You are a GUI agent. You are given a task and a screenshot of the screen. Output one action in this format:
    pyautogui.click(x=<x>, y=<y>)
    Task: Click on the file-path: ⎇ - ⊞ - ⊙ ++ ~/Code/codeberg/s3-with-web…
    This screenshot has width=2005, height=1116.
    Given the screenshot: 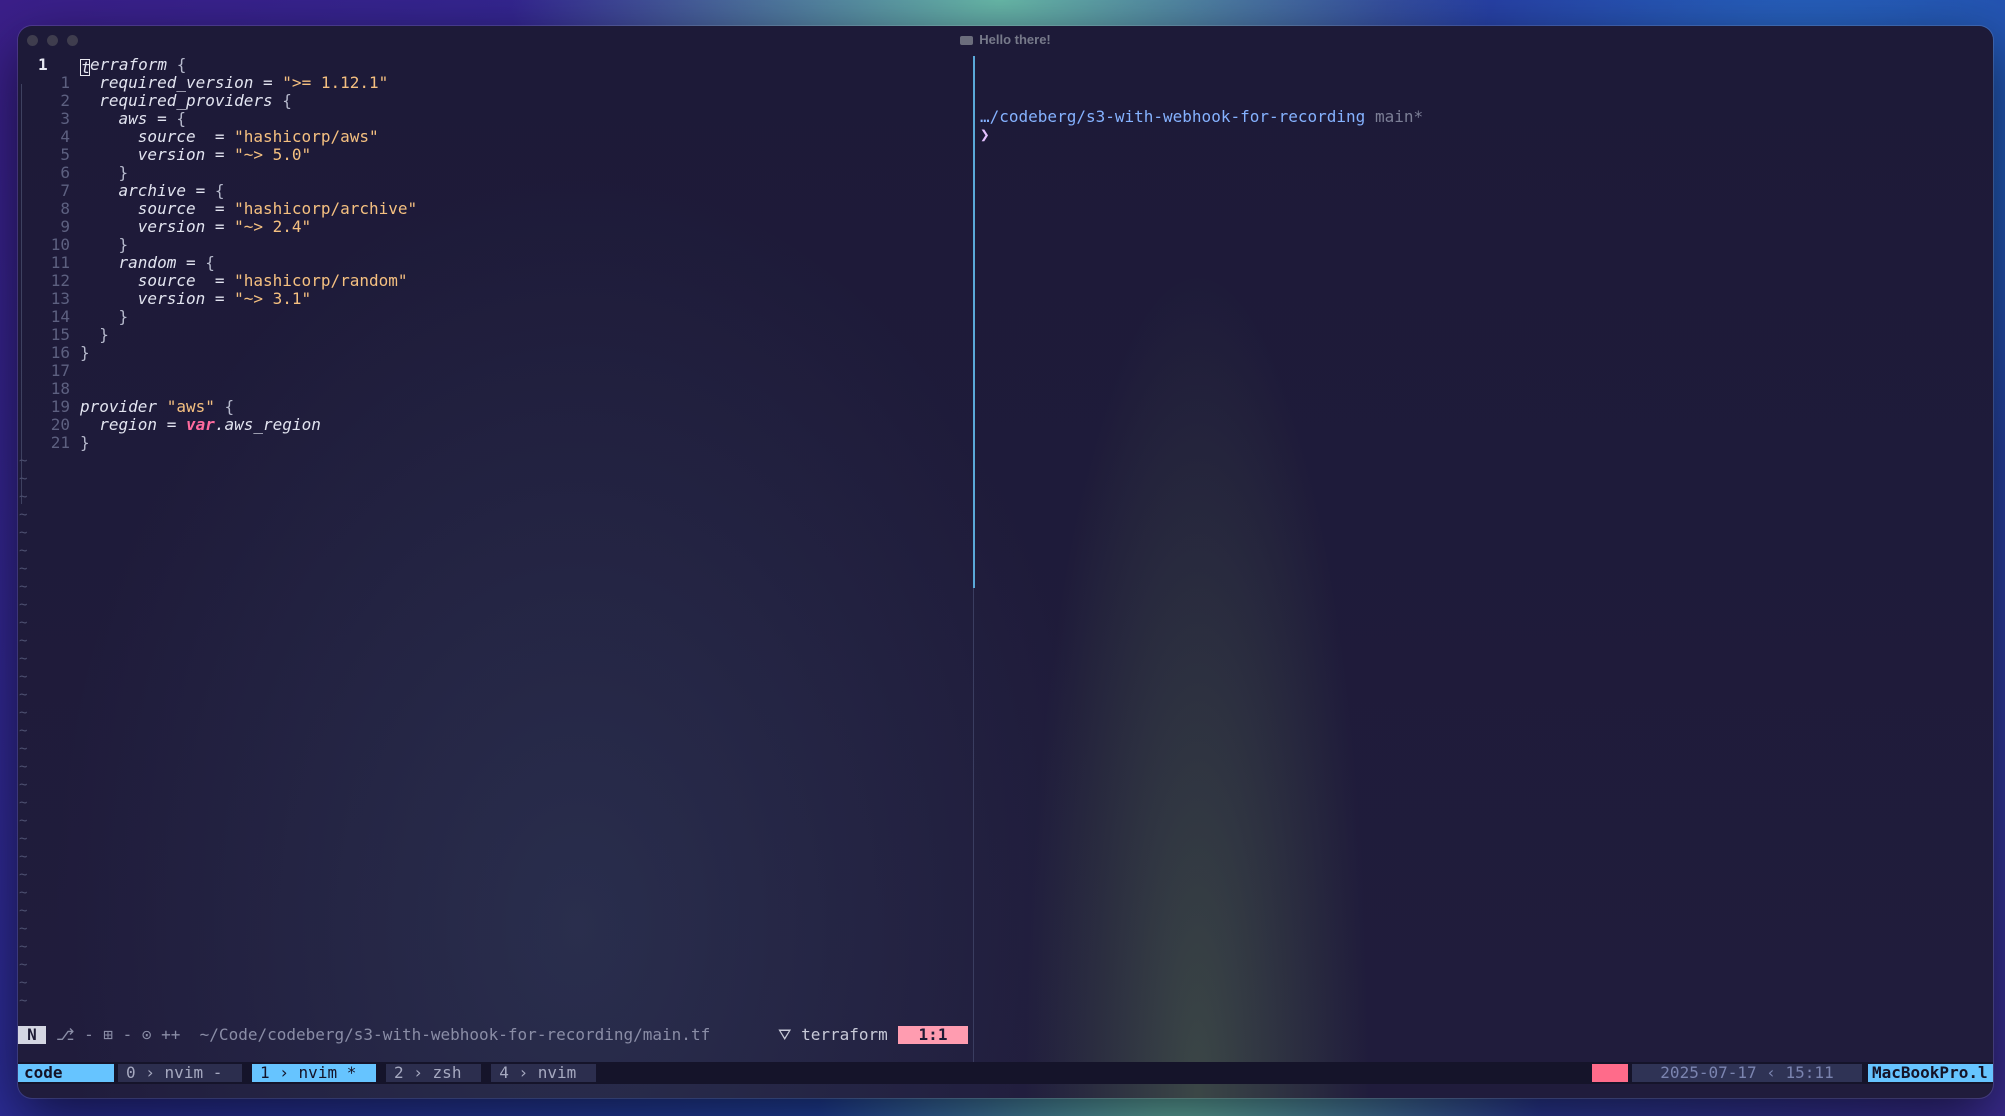 What is the action you would take?
    pyautogui.click(x=383, y=1034)
    